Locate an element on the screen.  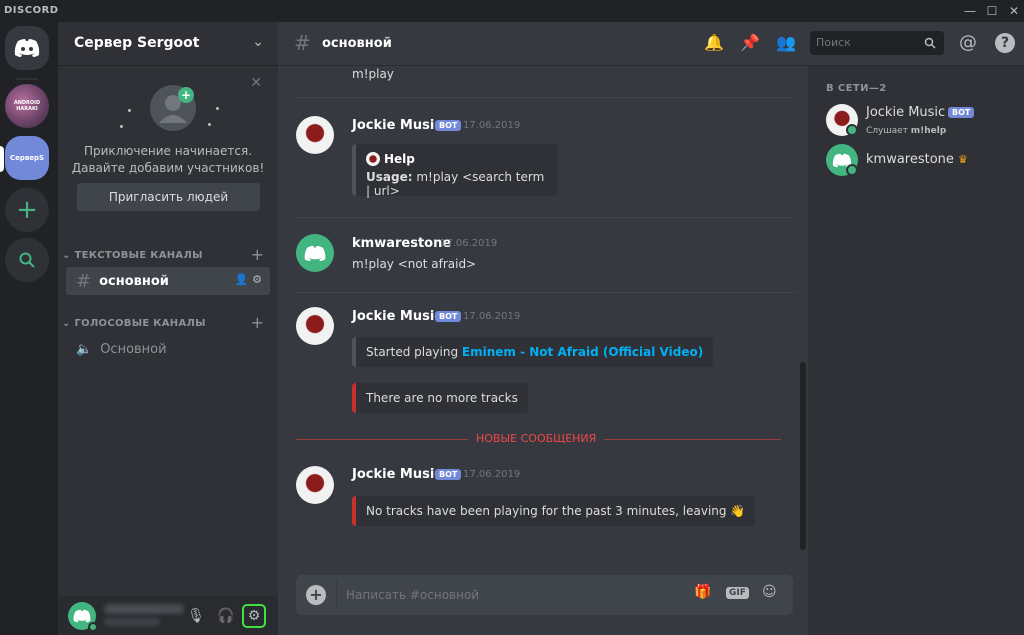
member-name: kmwarestone is located at coordinates (910, 159).